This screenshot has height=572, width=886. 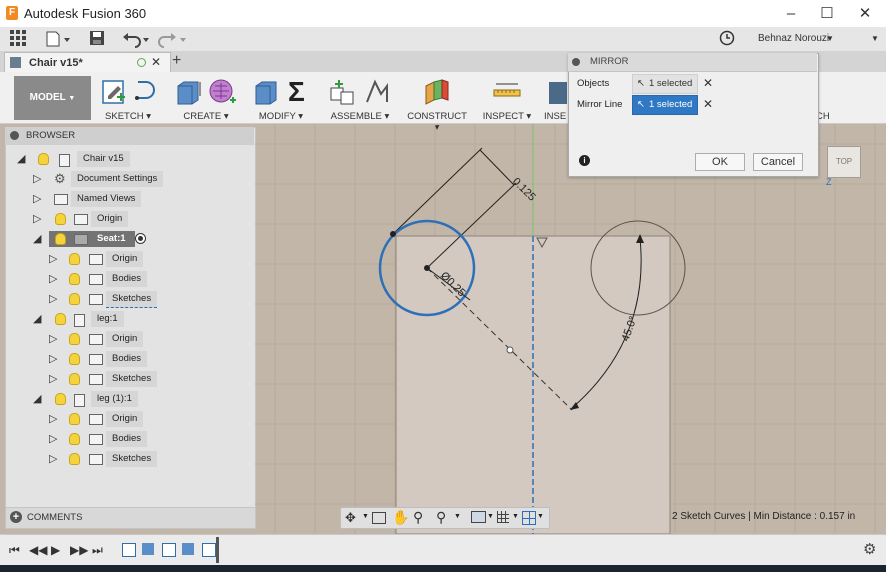 What do you see at coordinates (281, 98) in the screenshot?
I see `modify-group: Σ MODIFY ▾` at bounding box center [281, 98].